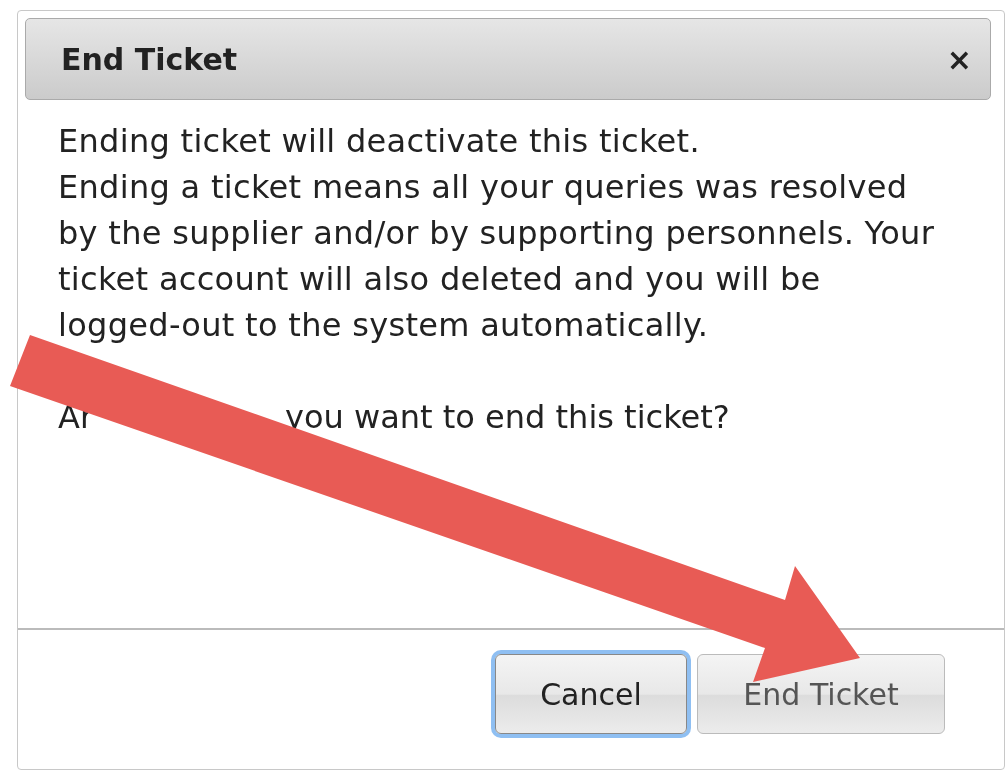 The image size is (1007, 771). What do you see at coordinates (821, 694) in the screenshot?
I see `end-ticket-button: End Ticket` at bounding box center [821, 694].